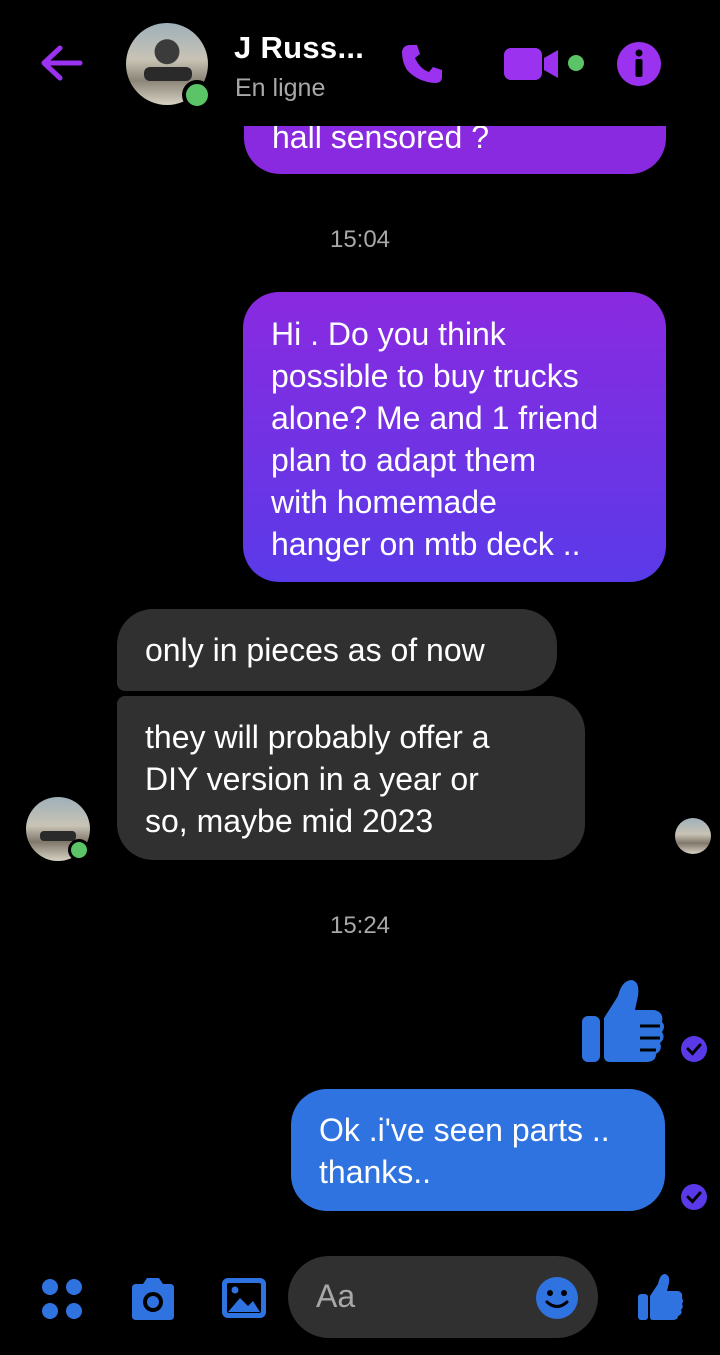 This screenshot has width=720, height=1355. I want to click on grid-menu-icon, so click(62, 1299).